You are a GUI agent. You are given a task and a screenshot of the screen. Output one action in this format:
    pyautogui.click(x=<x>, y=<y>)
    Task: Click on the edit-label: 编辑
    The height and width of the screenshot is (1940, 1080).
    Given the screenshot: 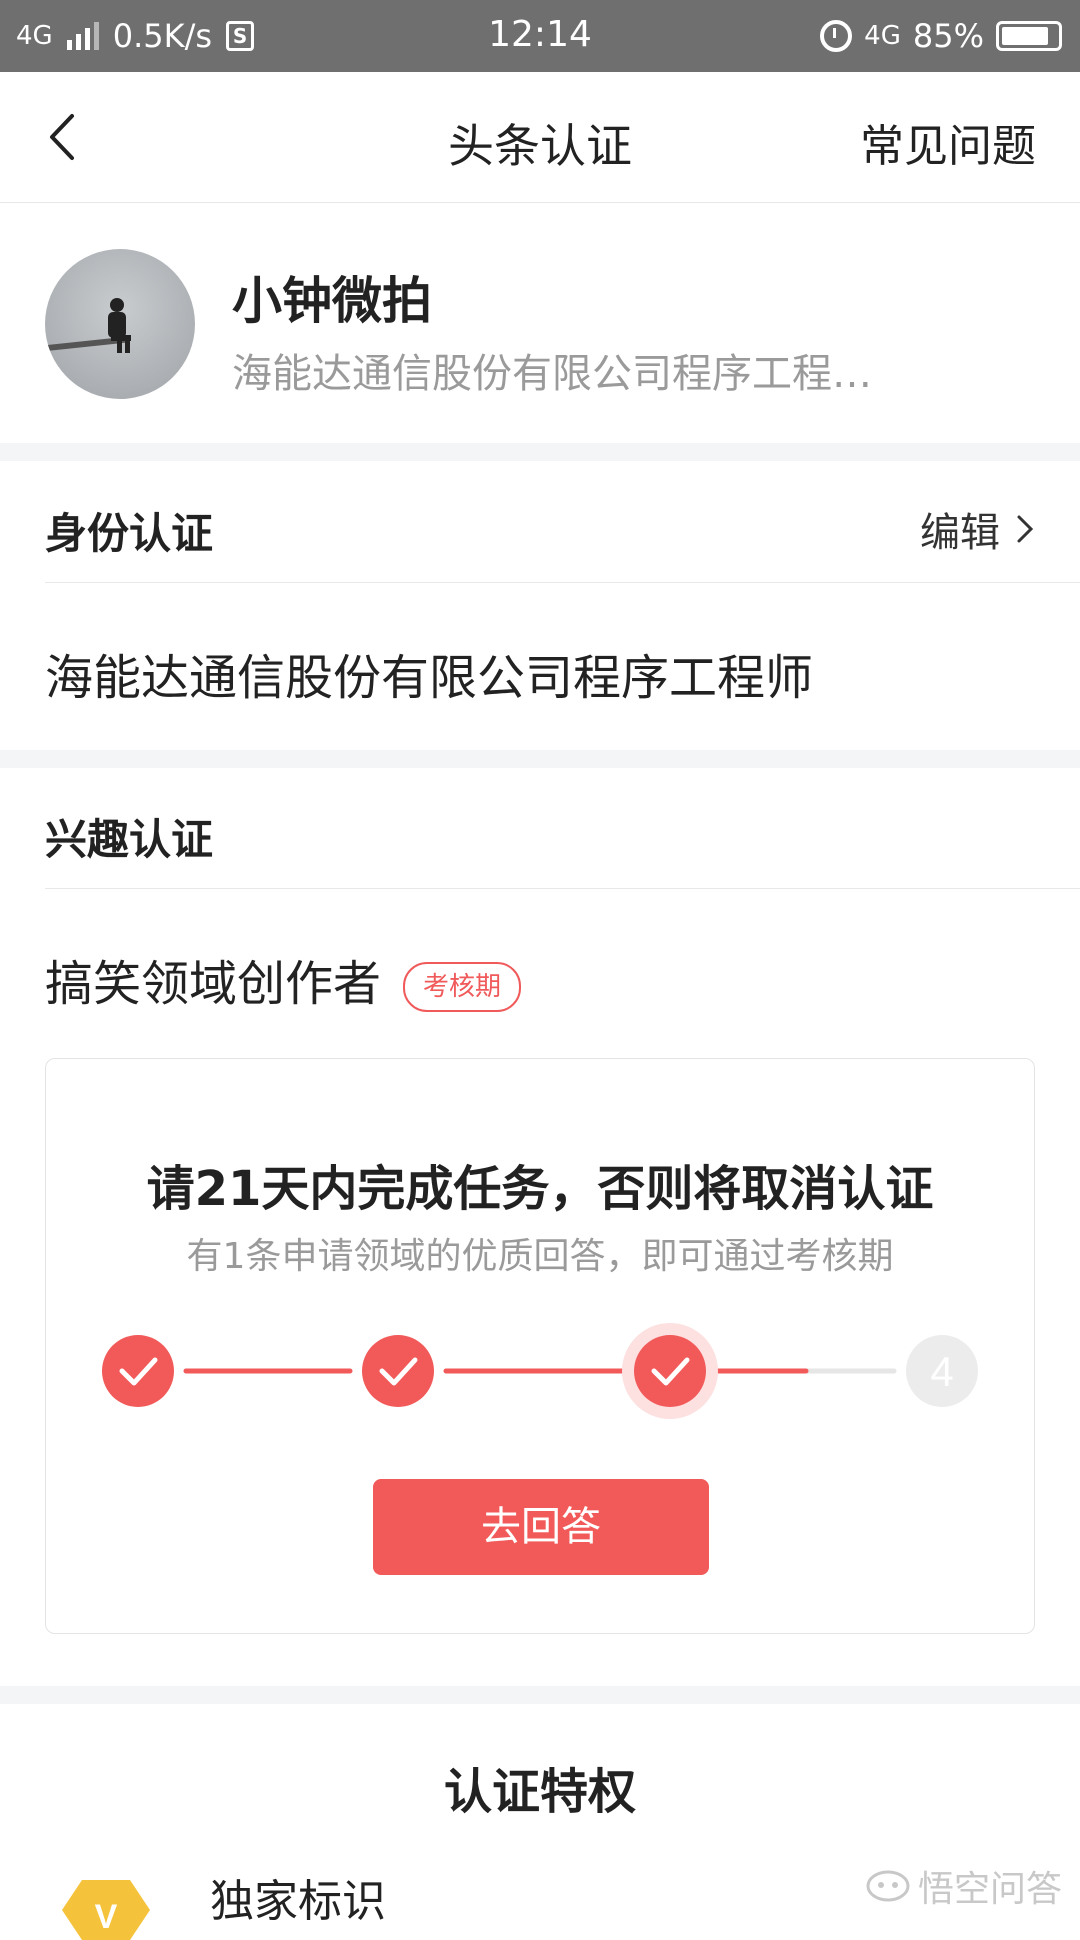 What is the action you would take?
    pyautogui.click(x=960, y=533)
    